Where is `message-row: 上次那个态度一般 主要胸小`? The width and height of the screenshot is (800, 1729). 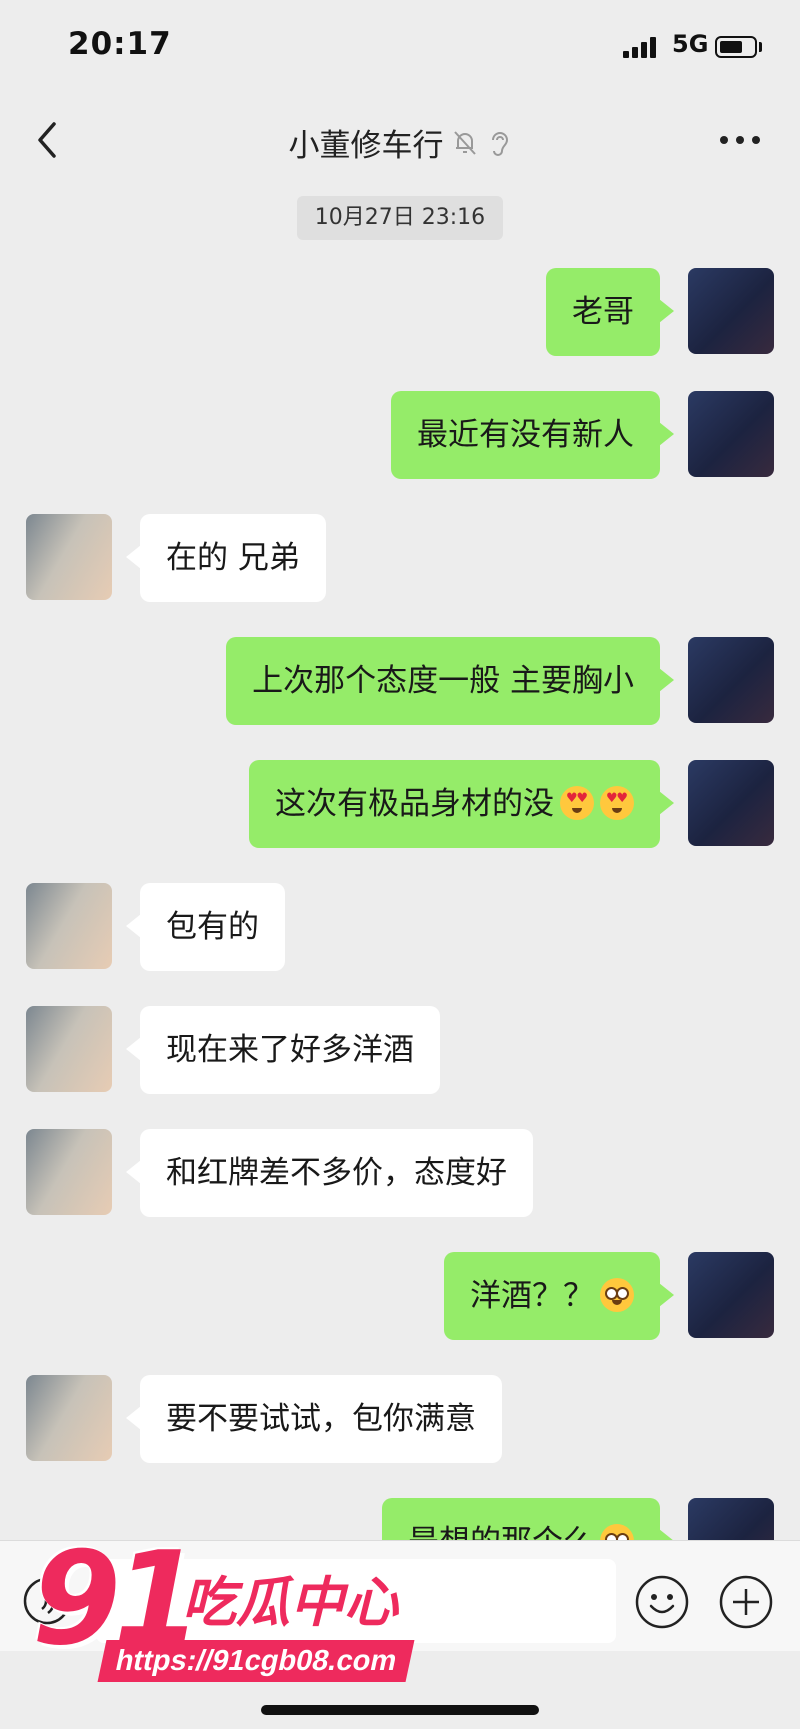 message-row: 上次那个态度一般 主要胸小 is located at coordinates (400, 681).